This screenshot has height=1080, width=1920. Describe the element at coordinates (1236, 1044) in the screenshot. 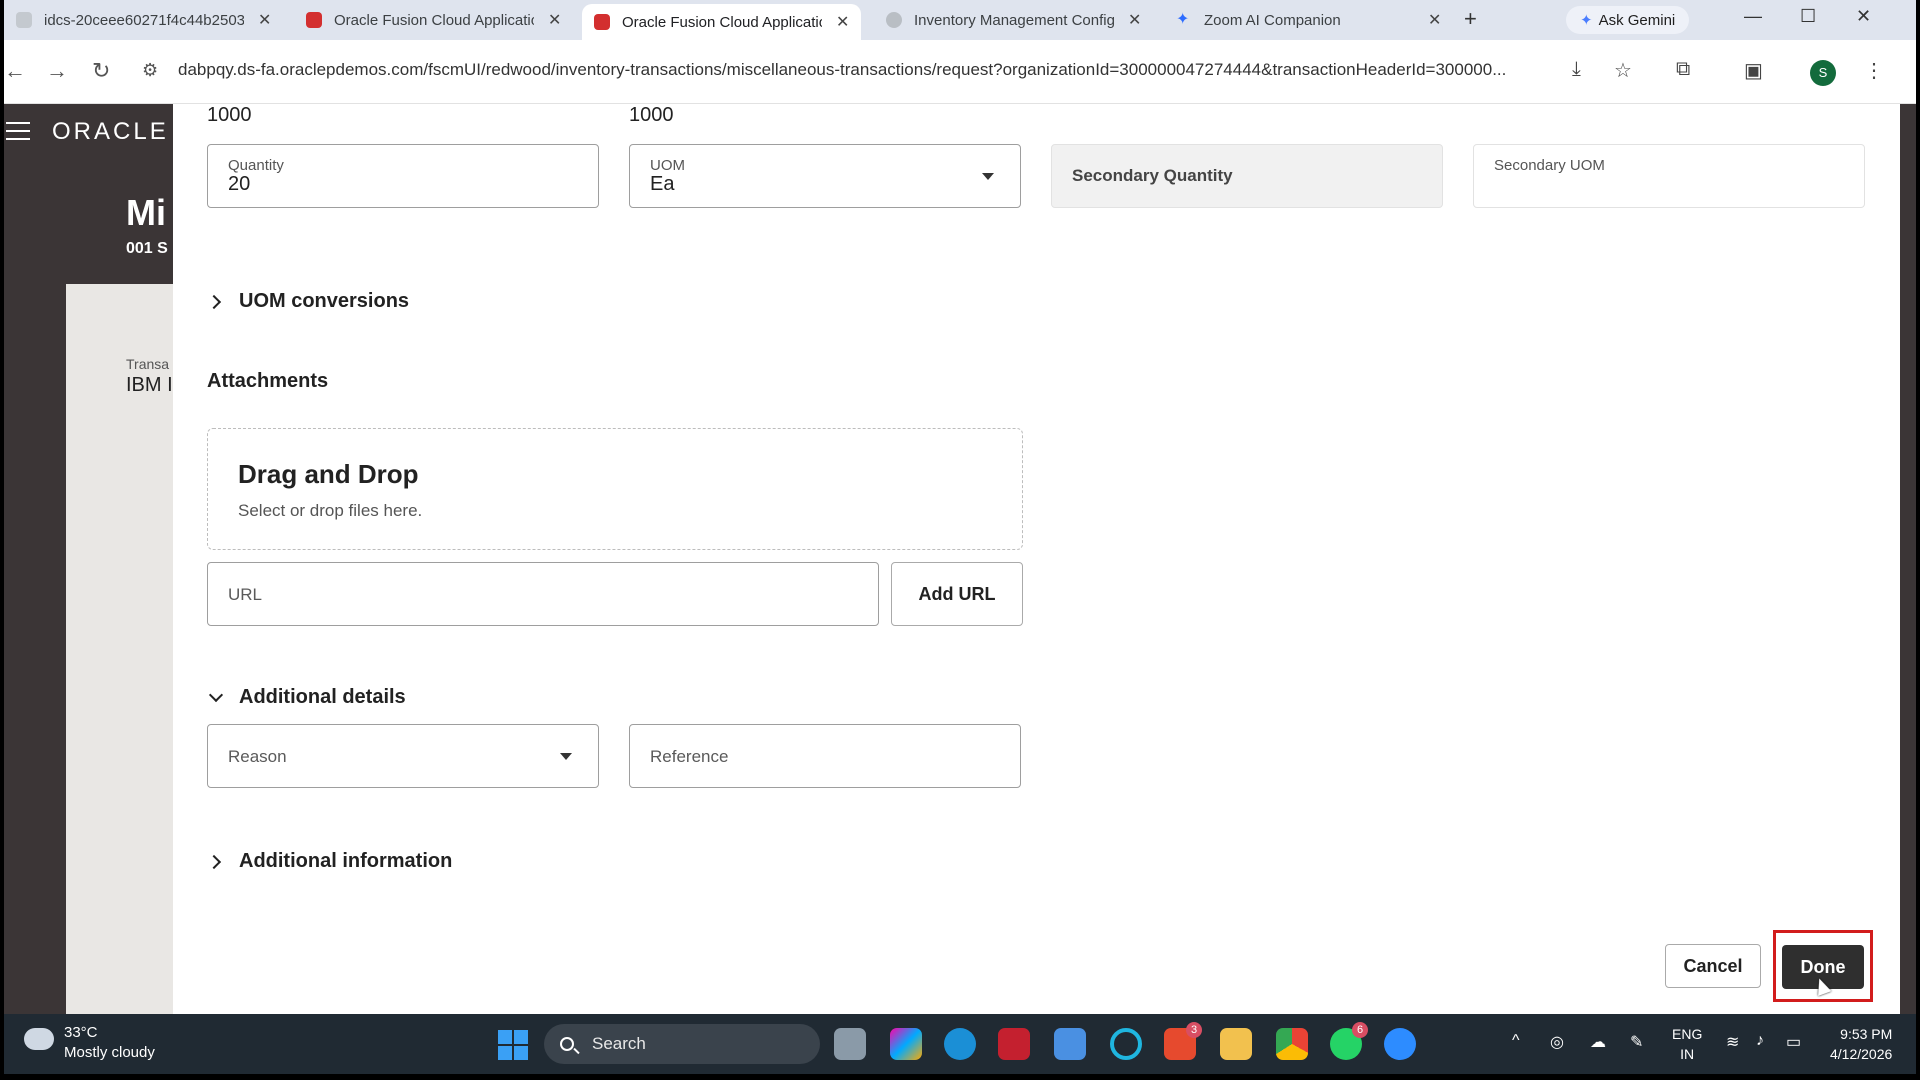

I see `file-explorer-icon` at that location.